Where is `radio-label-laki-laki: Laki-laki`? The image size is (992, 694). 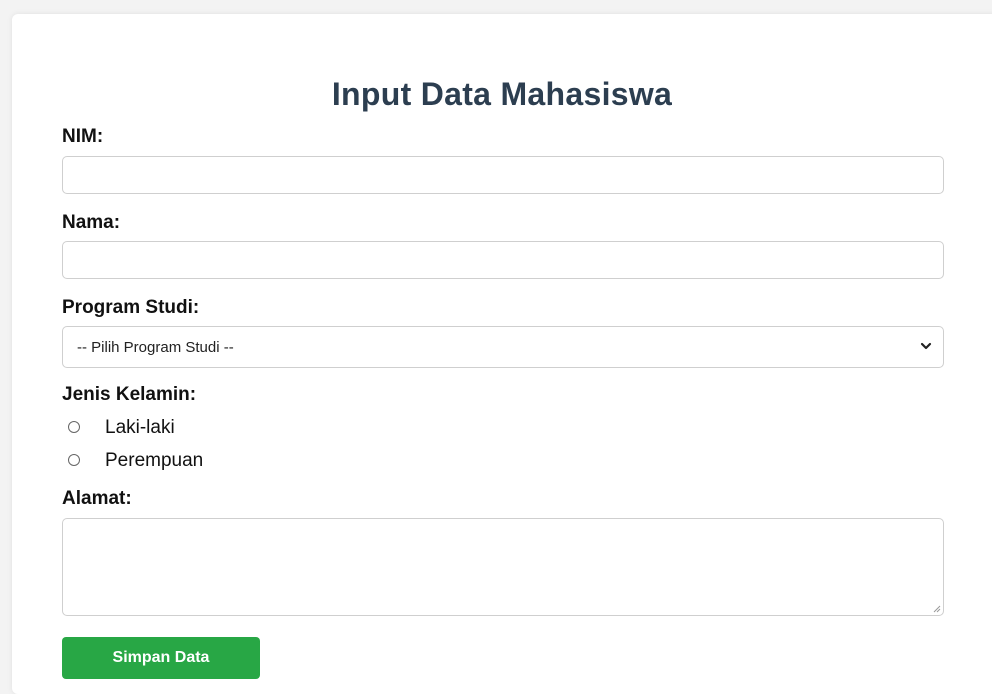
radio-label-laki-laki: Laki-laki is located at coordinates (140, 427).